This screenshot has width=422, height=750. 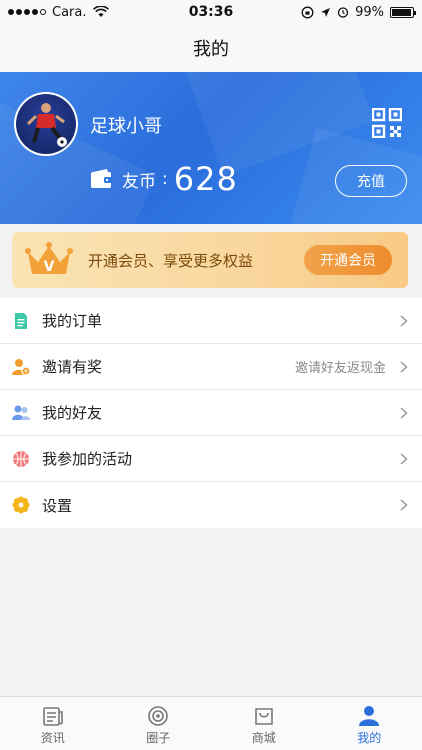 What do you see at coordinates (369, 738) in the screenshot?
I see `tab-label: 我的` at bounding box center [369, 738].